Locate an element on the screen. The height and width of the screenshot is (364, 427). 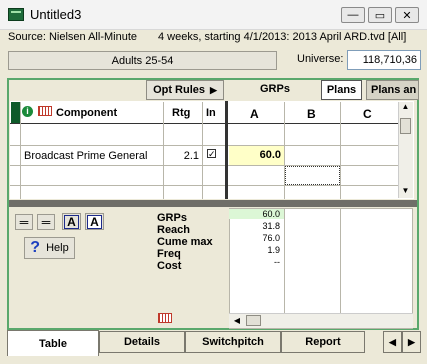
scroll-thumb is located at coordinates (405, 126).